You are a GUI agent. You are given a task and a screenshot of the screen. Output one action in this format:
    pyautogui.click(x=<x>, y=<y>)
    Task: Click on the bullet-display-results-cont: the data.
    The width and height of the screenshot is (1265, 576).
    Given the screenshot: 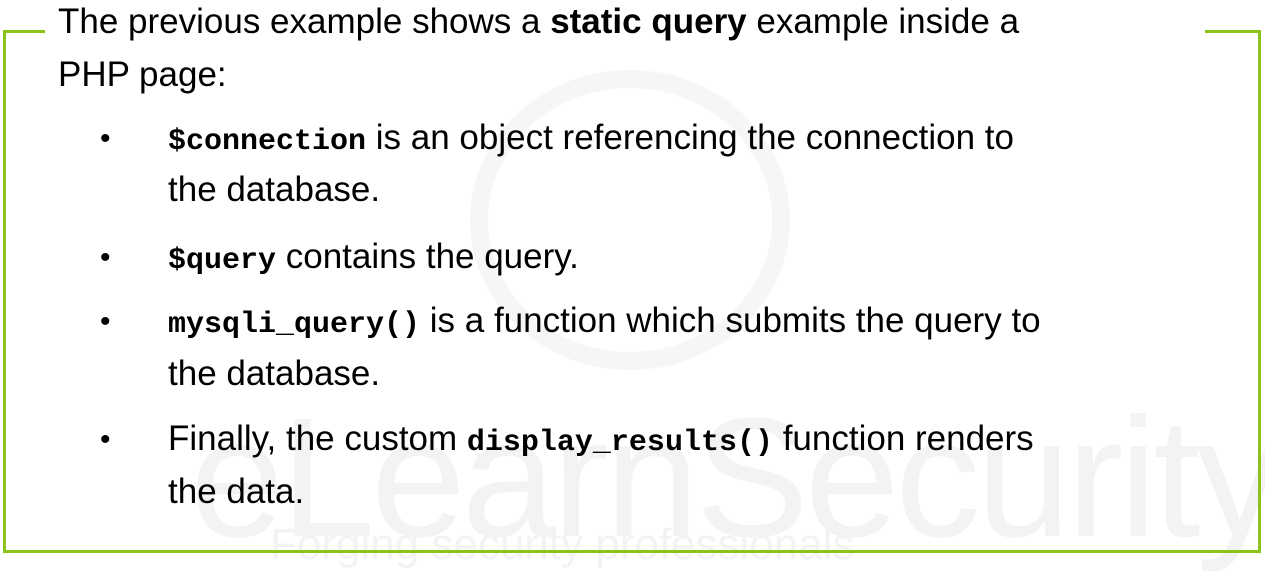 What is the action you would take?
    pyautogui.click(x=236, y=491)
    